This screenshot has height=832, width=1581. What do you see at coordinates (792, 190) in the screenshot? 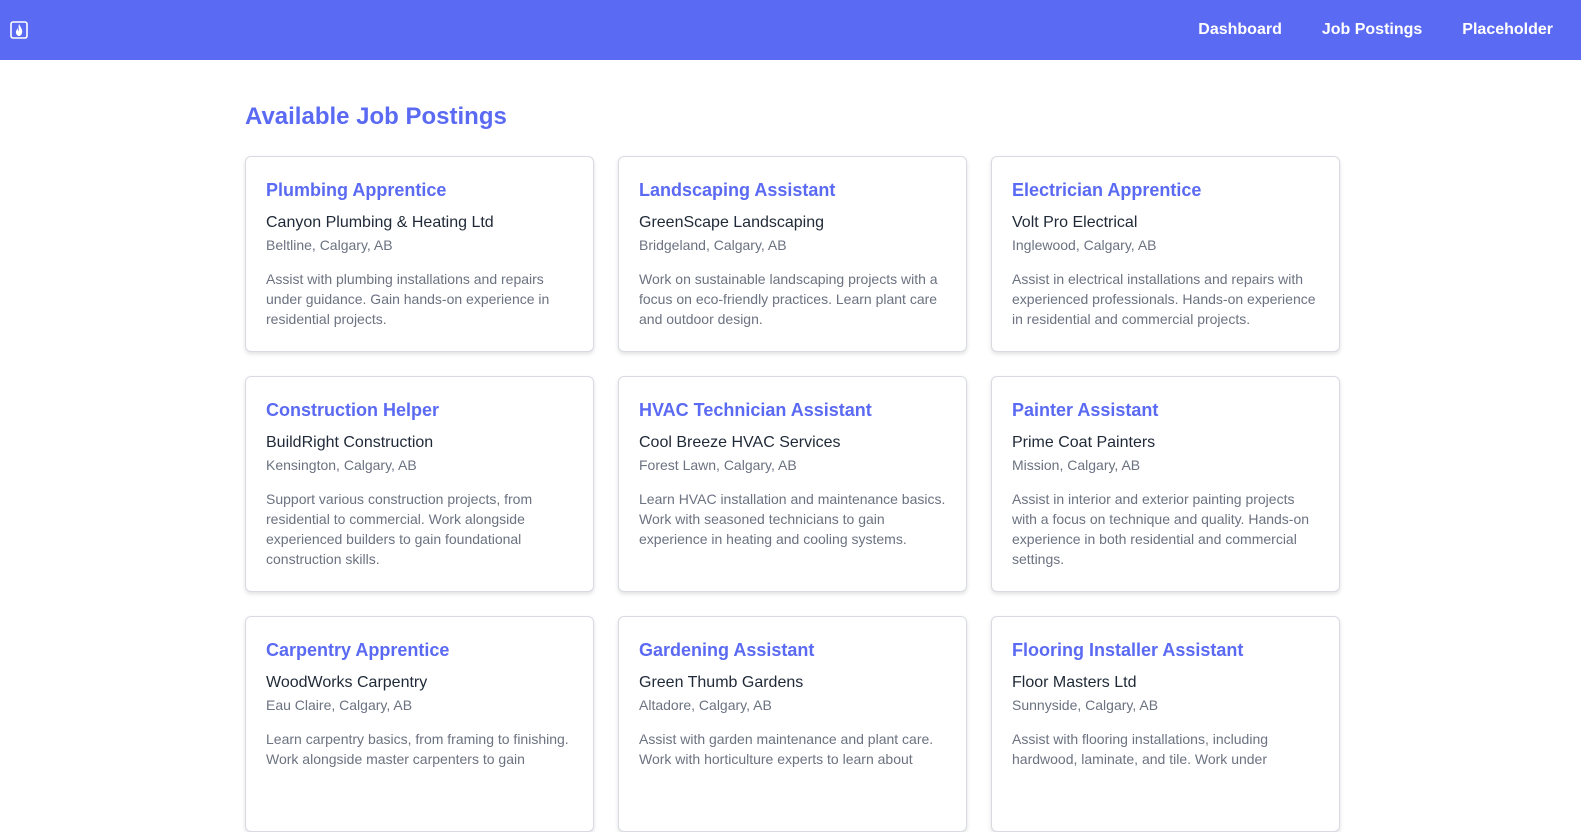
I see `job-title: Landscaping Assistant` at bounding box center [792, 190].